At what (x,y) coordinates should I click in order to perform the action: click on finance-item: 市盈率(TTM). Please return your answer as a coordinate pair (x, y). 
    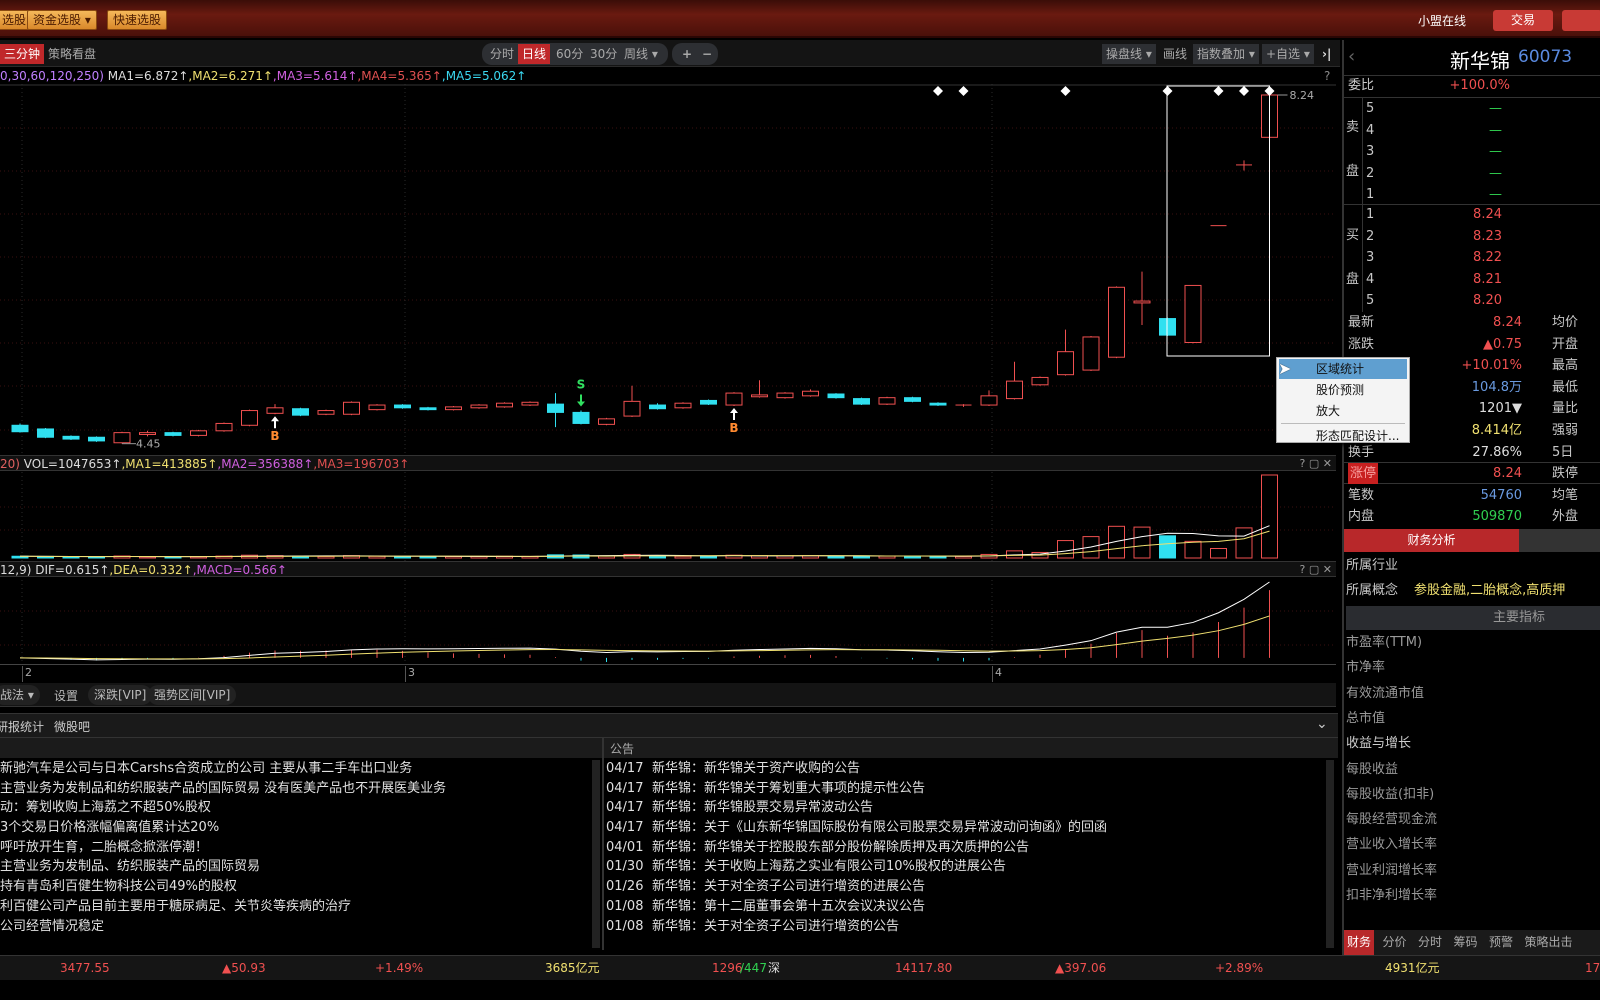
    Looking at the image, I should click on (1473, 642).